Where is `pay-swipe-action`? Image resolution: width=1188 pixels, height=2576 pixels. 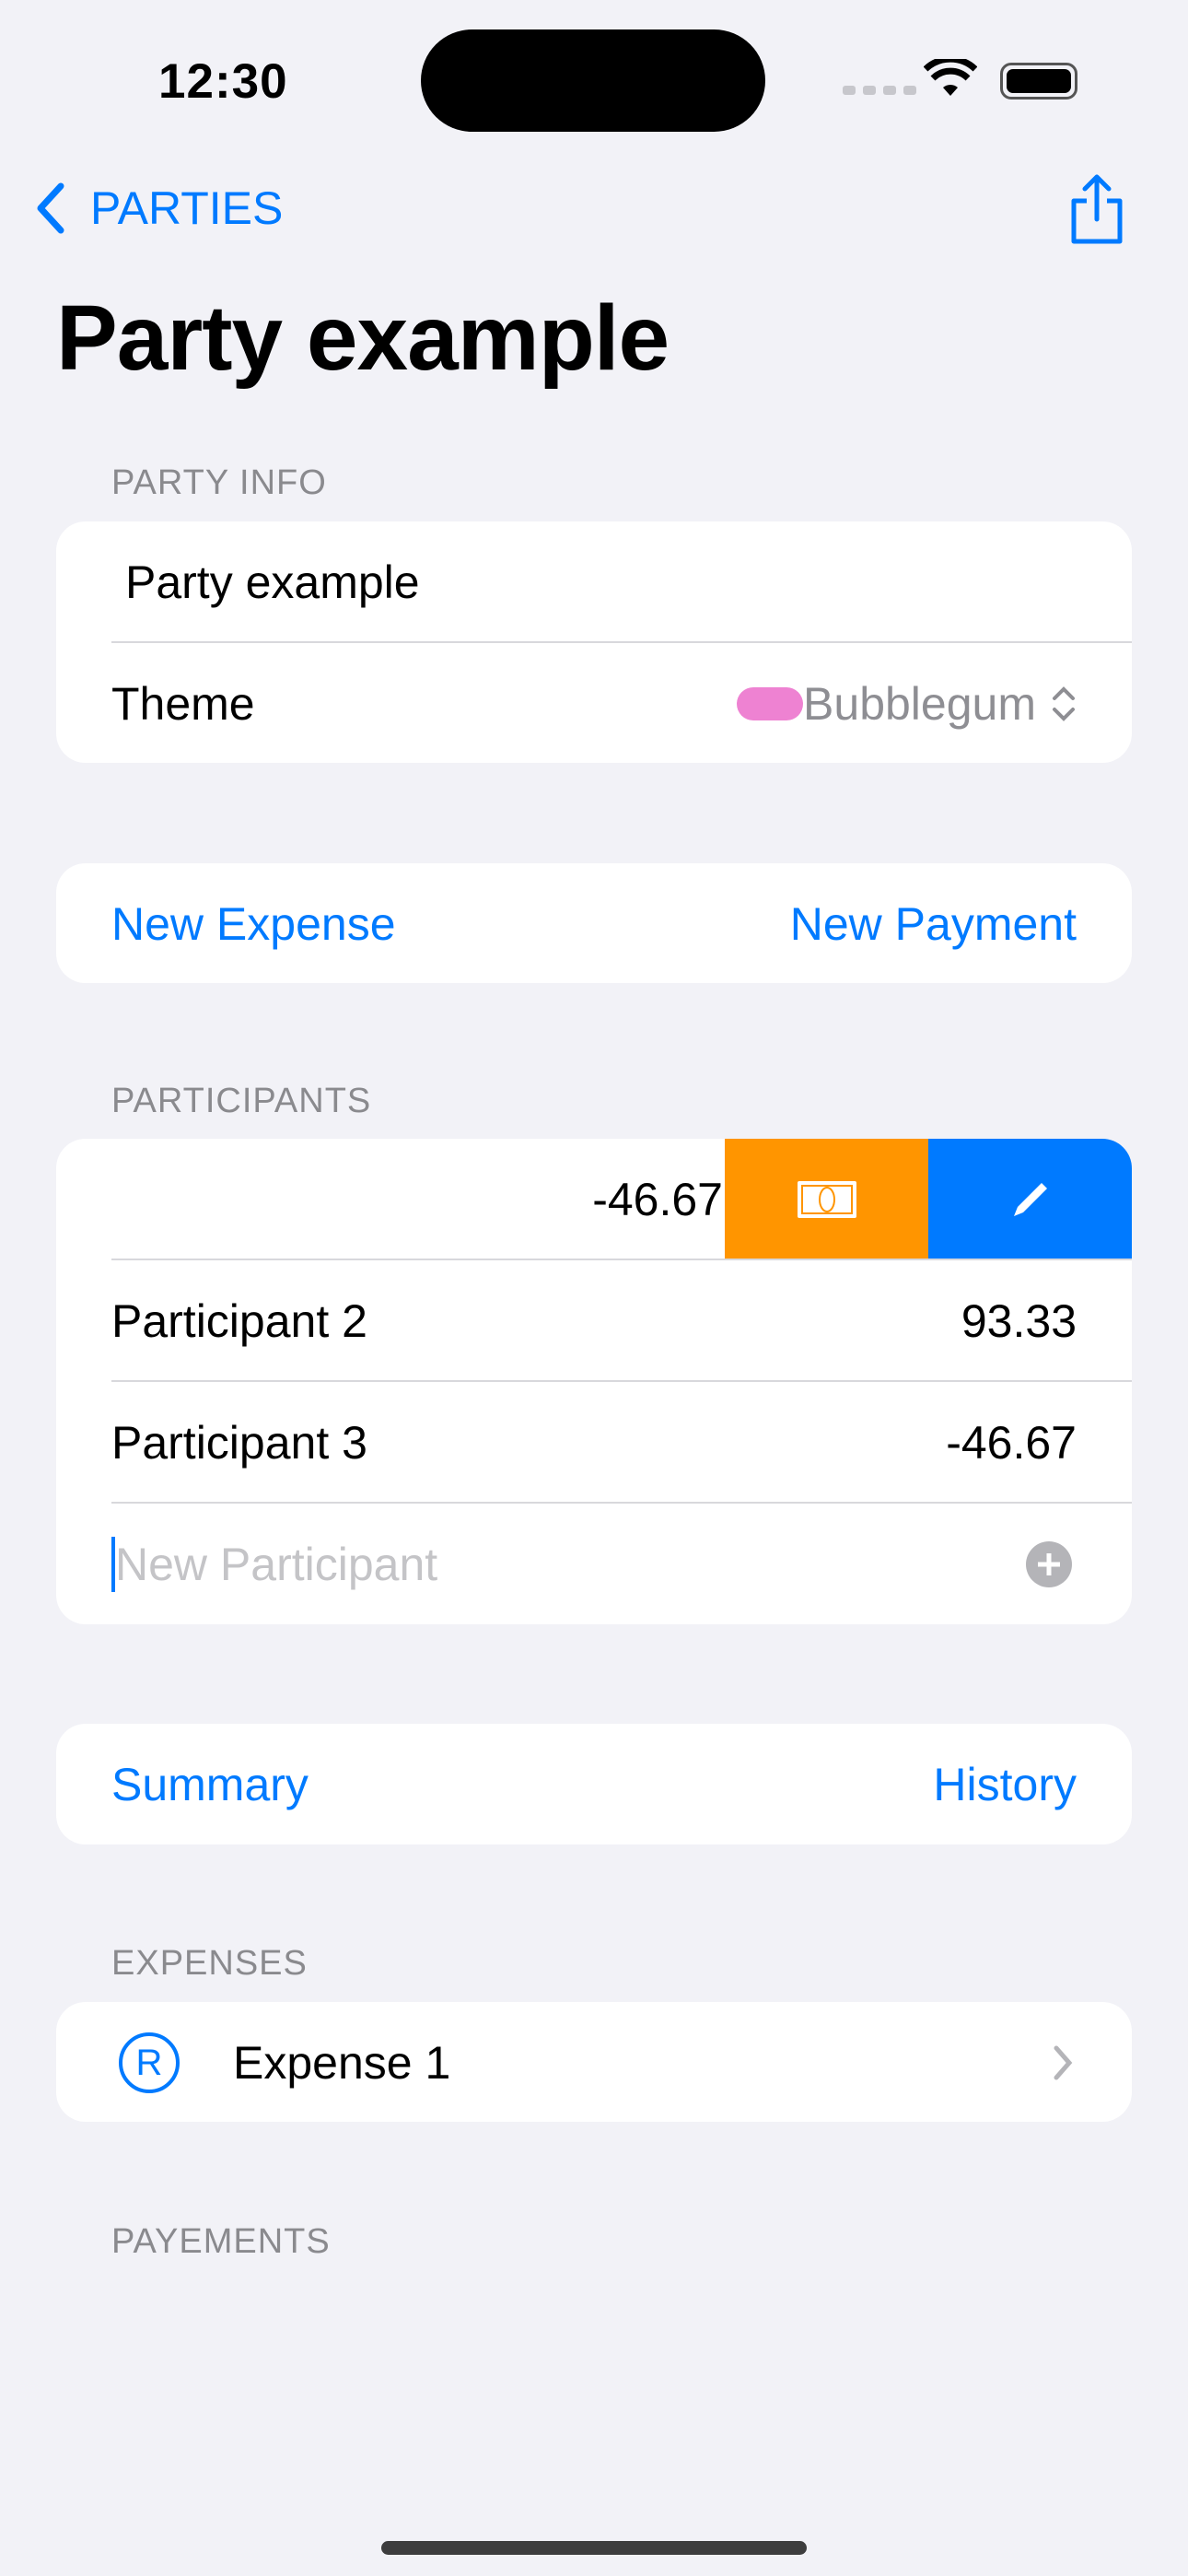 pay-swipe-action is located at coordinates (826, 1199).